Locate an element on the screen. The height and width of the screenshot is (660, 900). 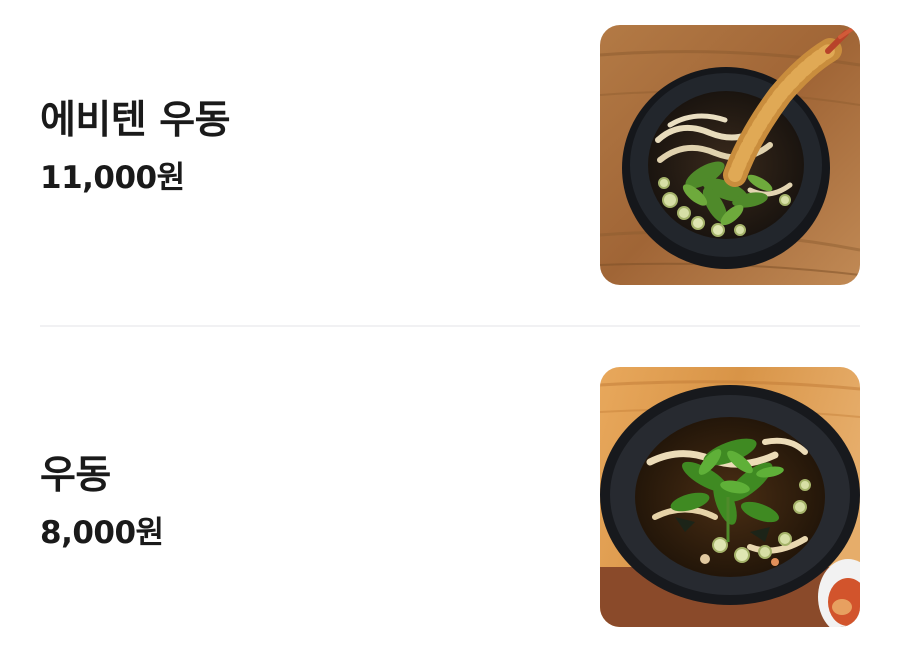
menu-item-name: 에비텐 우동 is located at coordinates (135, 120).